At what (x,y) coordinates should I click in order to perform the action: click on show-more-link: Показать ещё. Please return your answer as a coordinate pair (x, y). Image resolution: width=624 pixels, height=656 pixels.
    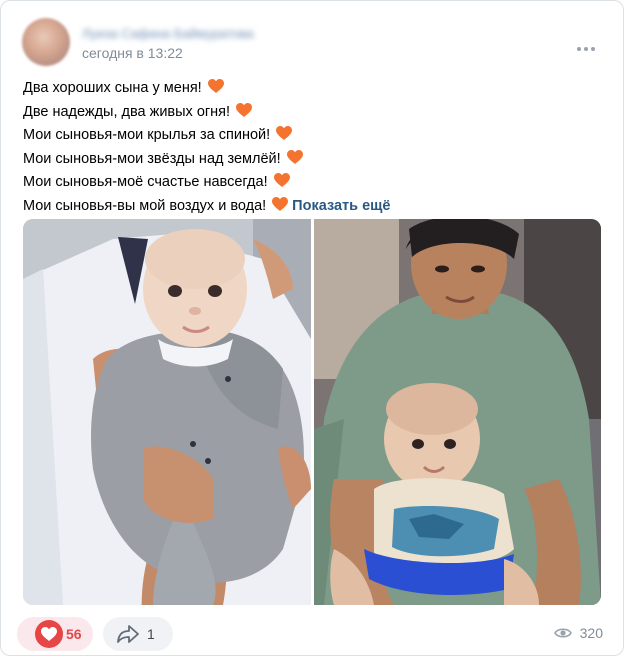
    Looking at the image, I should click on (341, 206).